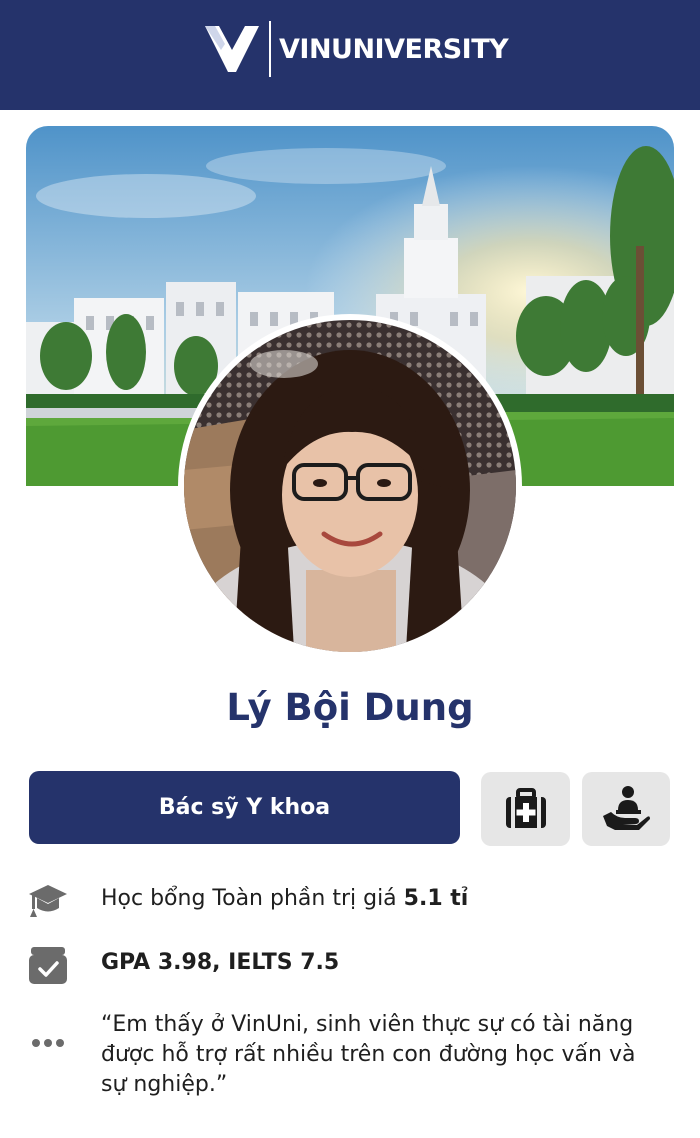 Image resolution: width=700 pixels, height=1138 pixels. I want to click on brand-logo-group: VINUNIVERSITY, so click(356, 49).